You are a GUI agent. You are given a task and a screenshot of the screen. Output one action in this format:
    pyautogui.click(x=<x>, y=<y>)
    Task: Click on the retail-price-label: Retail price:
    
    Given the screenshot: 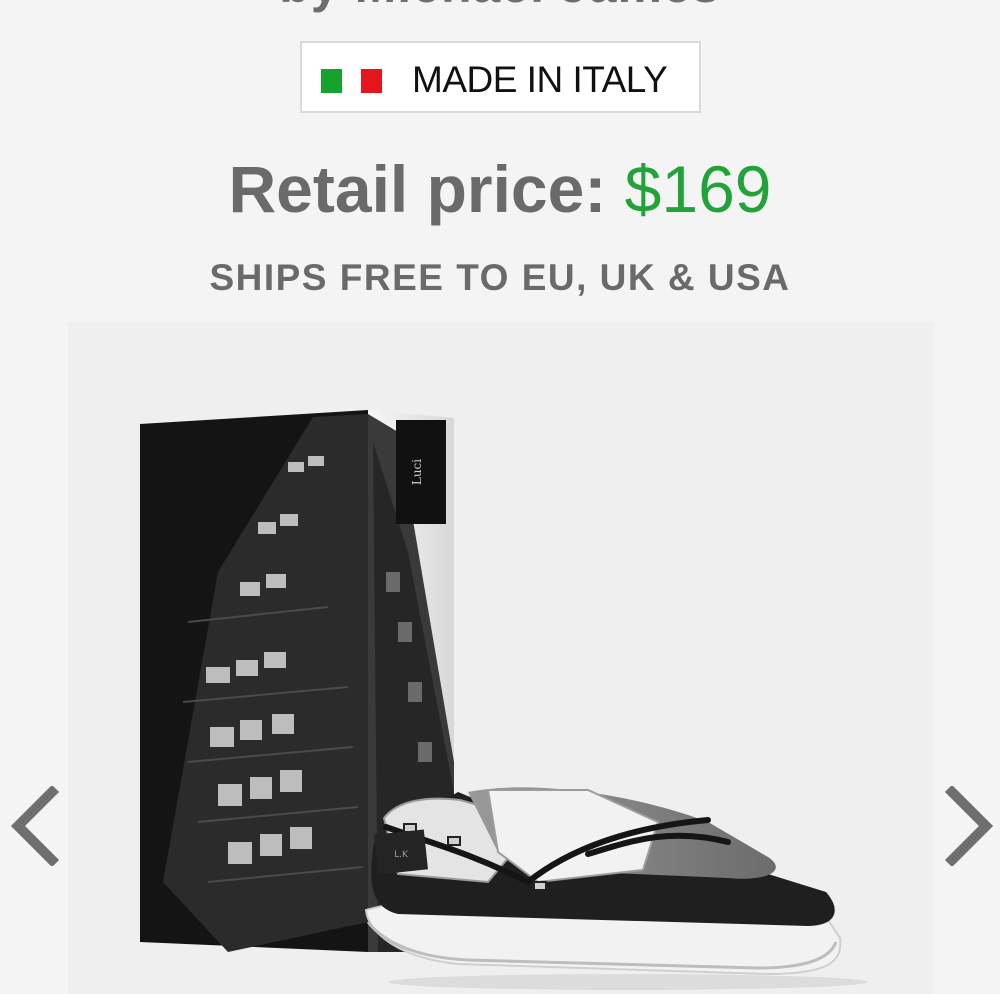 What is the action you would take?
    pyautogui.click(x=417, y=189)
    